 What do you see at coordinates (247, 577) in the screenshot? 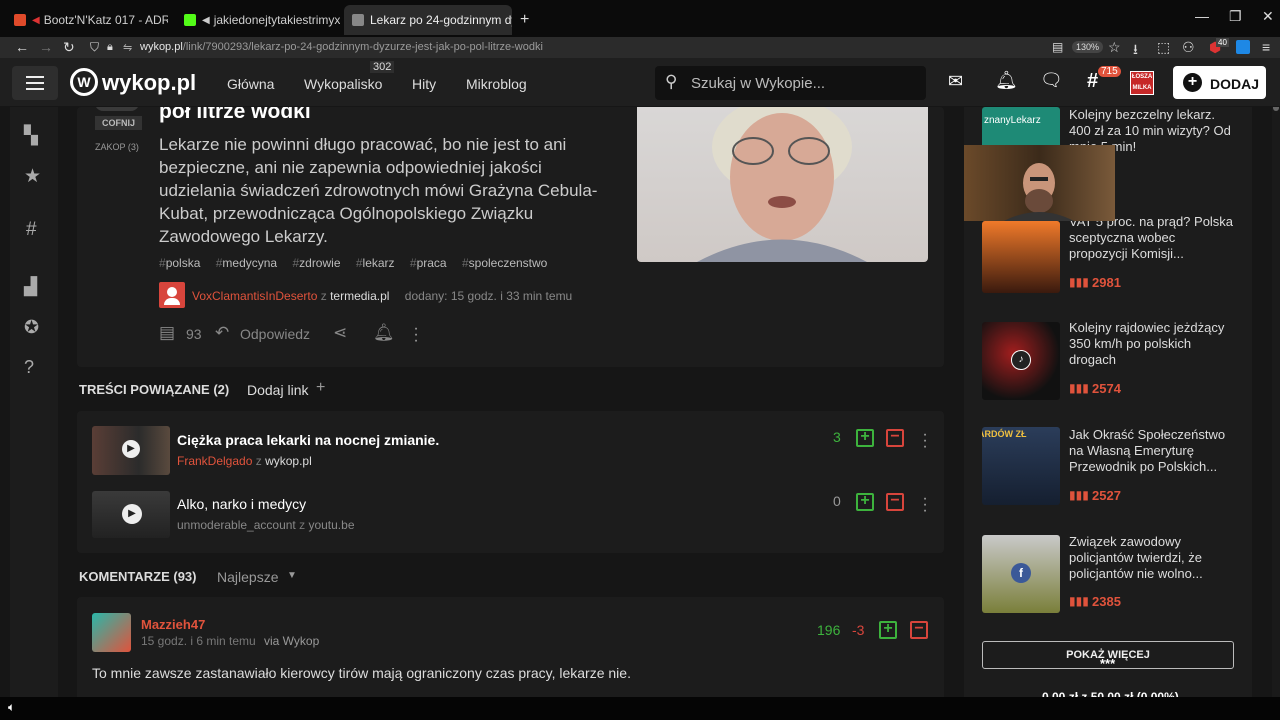
I see `sort-select: Najlepsze` at bounding box center [247, 577].